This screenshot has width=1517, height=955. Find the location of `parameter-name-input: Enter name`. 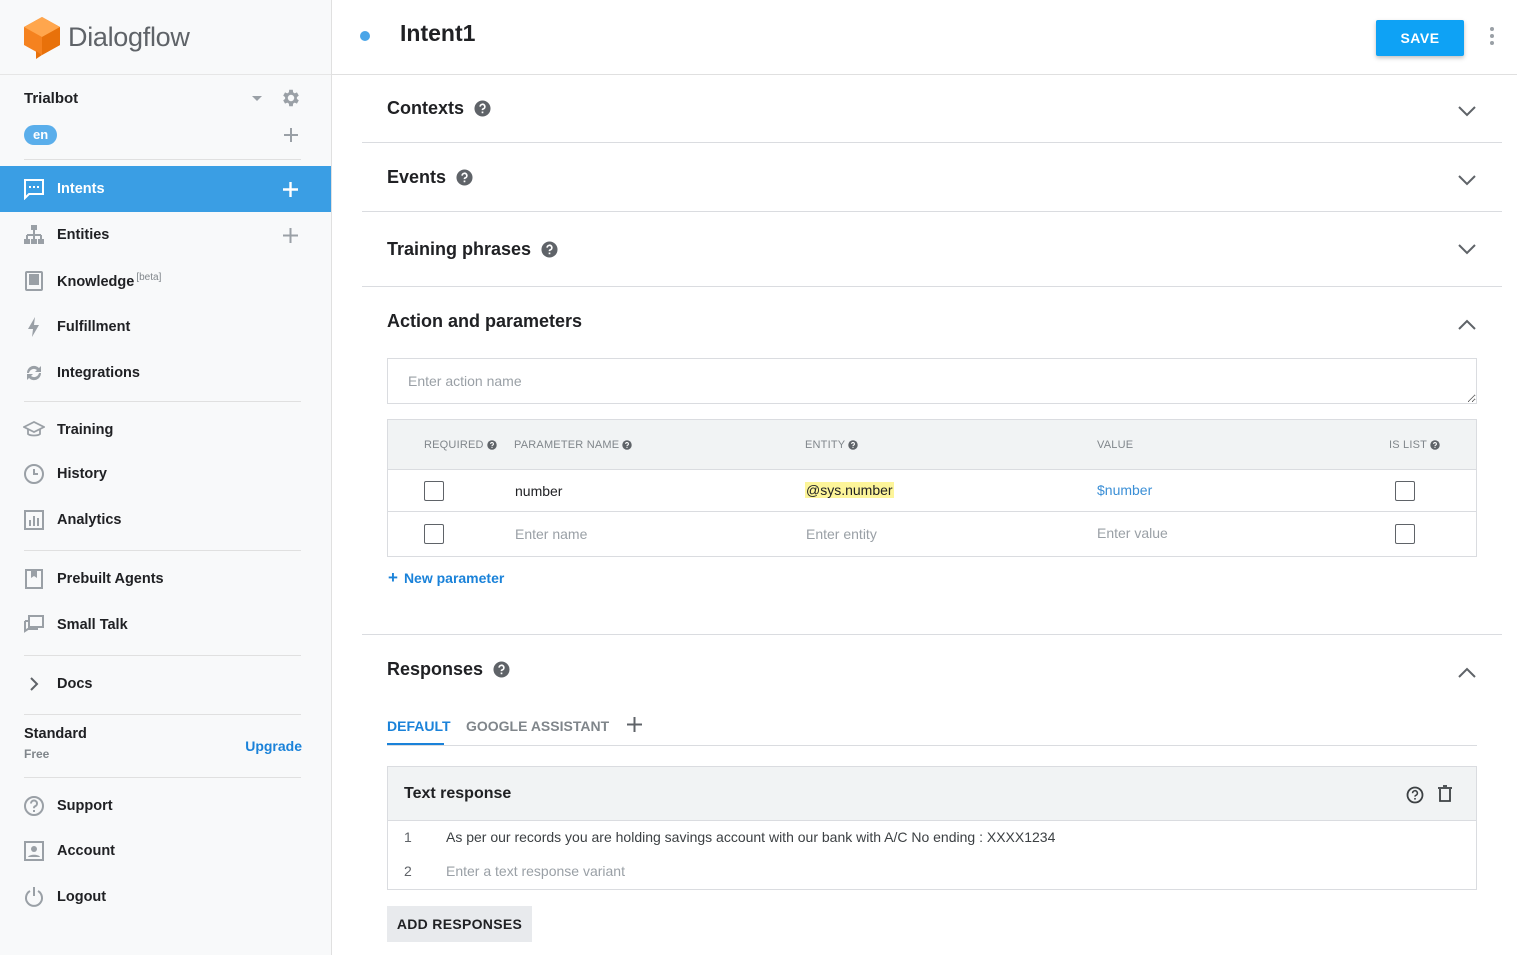

parameter-name-input: Enter name is located at coordinates (551, 534).